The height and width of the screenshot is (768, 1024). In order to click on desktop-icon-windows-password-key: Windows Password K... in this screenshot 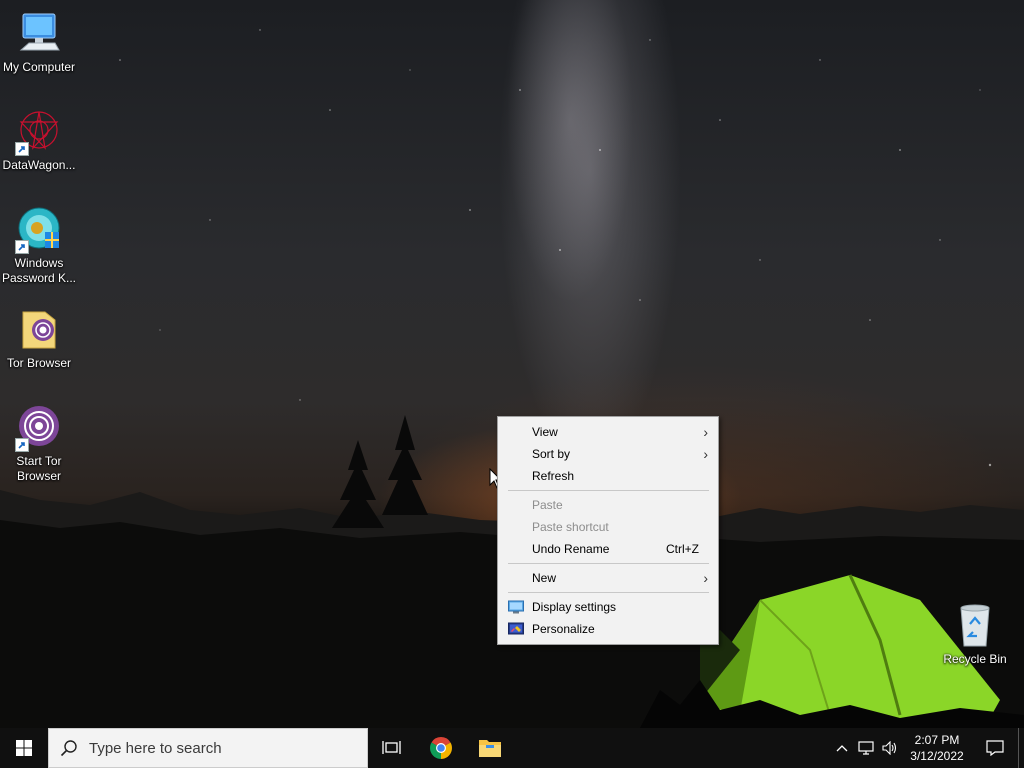, I will do `click(39, 246)`.